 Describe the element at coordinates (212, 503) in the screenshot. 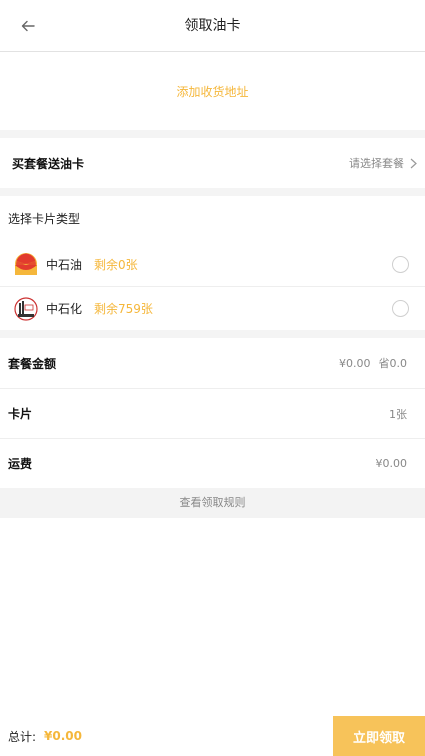

I see `view-rules-link: 查看领取规则` at that location.